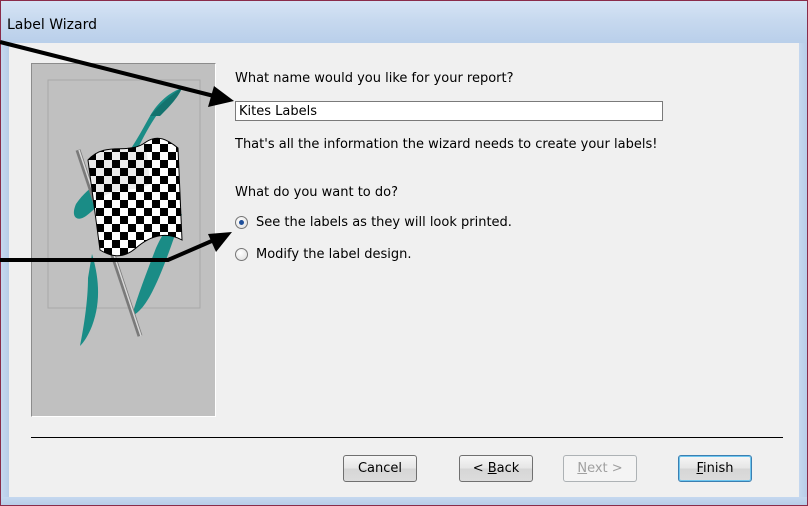 This screenshot has height=506, width=808. I want to click on arrow-to-options, so click(116, 247).